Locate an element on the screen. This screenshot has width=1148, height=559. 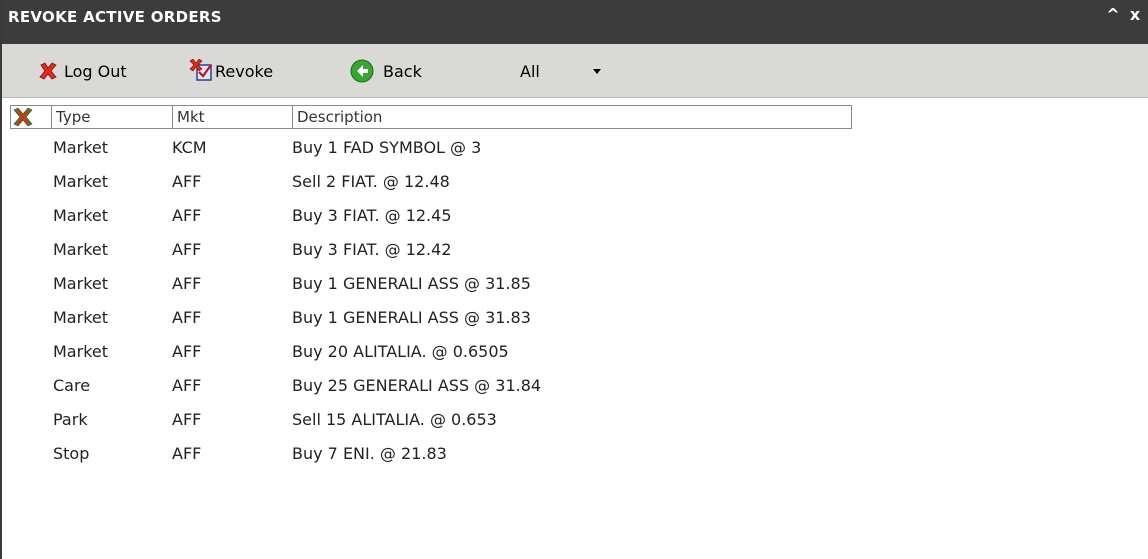
cell-type: Care is located at coordinates (72, 385).